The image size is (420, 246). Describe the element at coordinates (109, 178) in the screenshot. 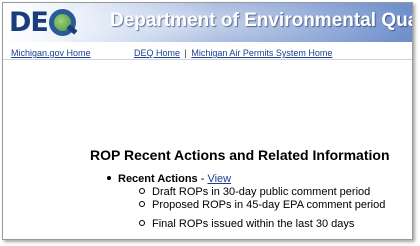

I see `bullet-icon` at that location.